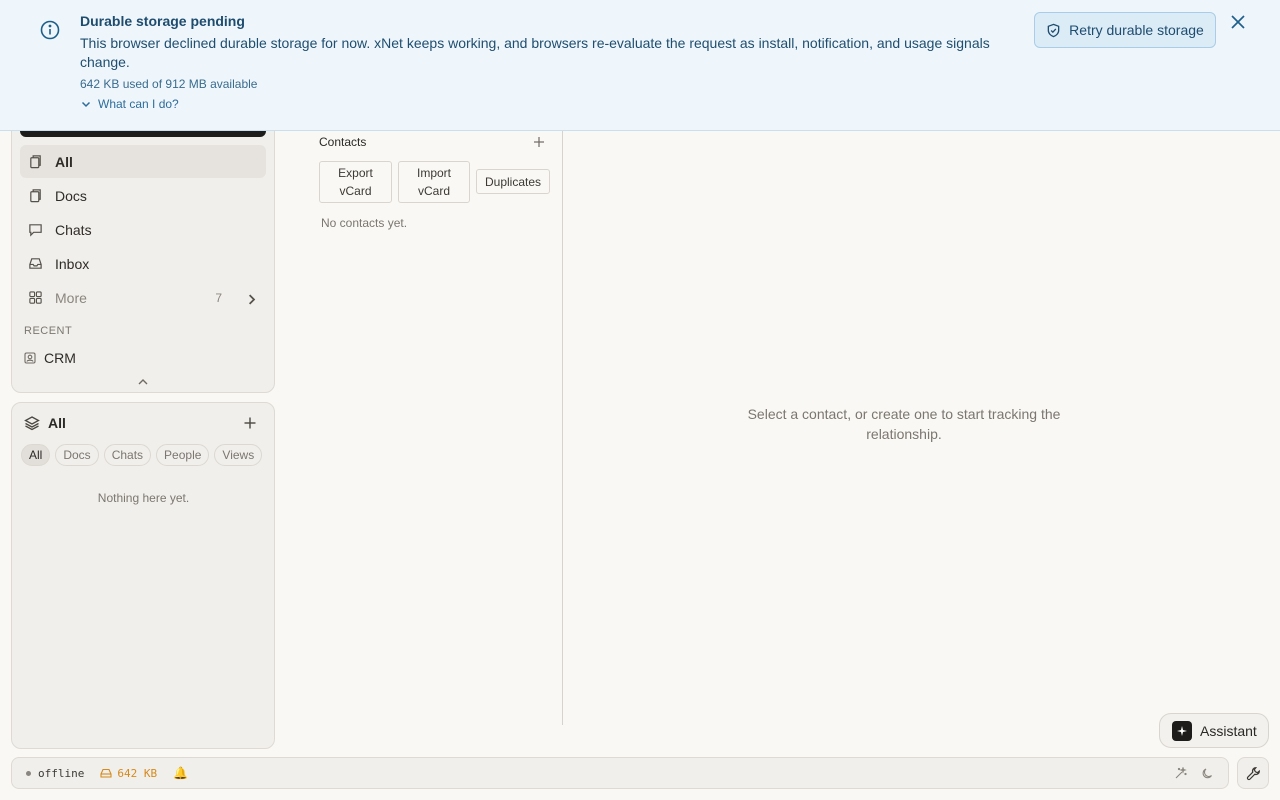 The image size is (1280, 800). I want to click on sidebar-item-inbox: Inbox, so click(143, 263).